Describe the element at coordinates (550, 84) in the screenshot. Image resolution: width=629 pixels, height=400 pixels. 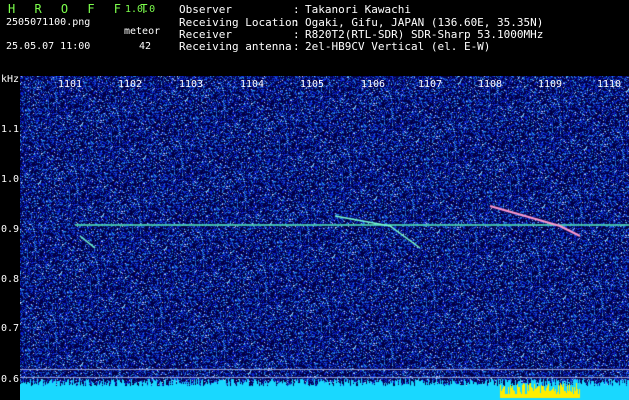
I see `x-tick-label: 1109` at that location.